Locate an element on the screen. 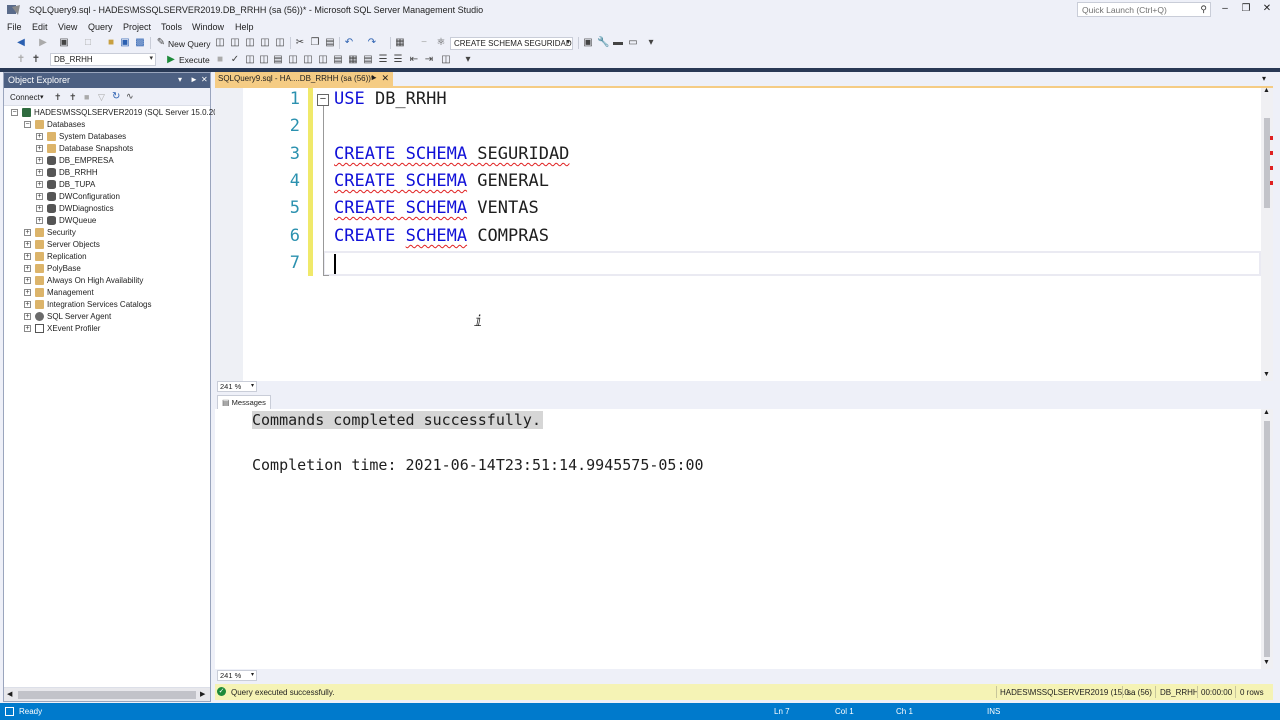 This screenshot has height=720, width=1280. scroll-right-icon: ▶ is located at coordinates (202, 694).